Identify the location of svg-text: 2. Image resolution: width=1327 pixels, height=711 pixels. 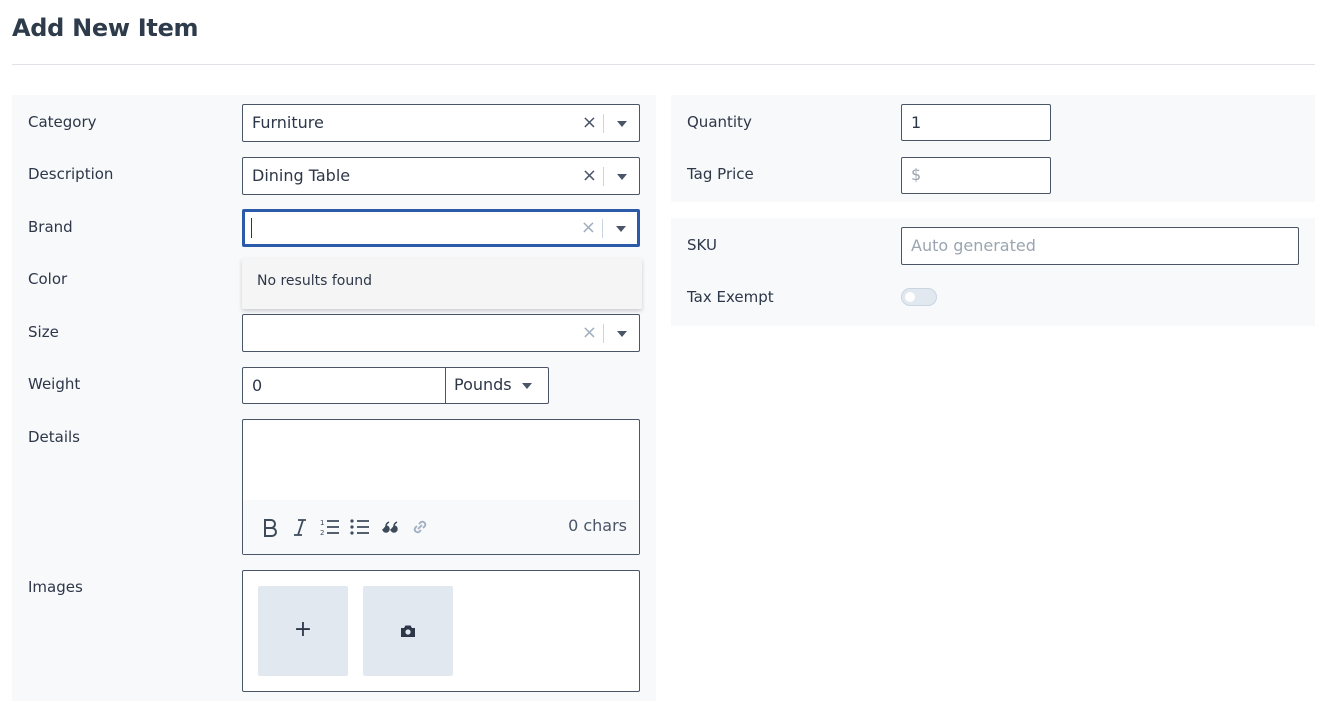
(322, 533).